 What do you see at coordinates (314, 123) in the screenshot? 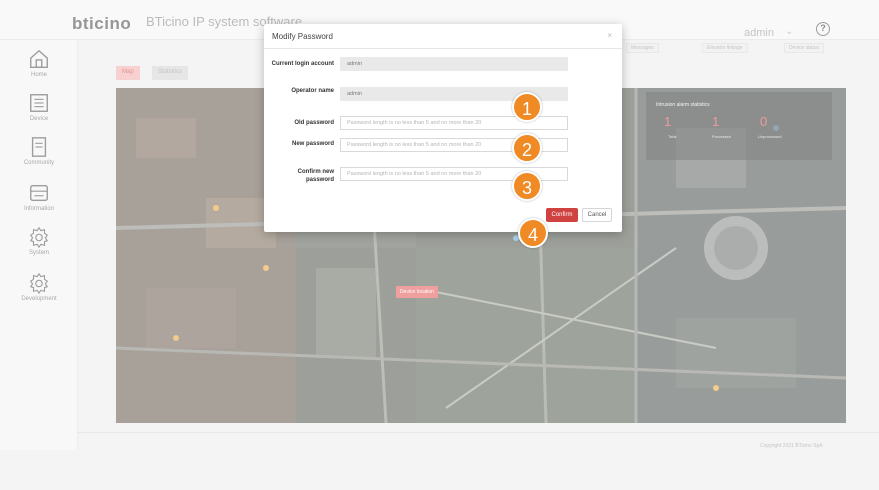
I see `field-label-old-password: Old password` at bounding box center [314, 123].